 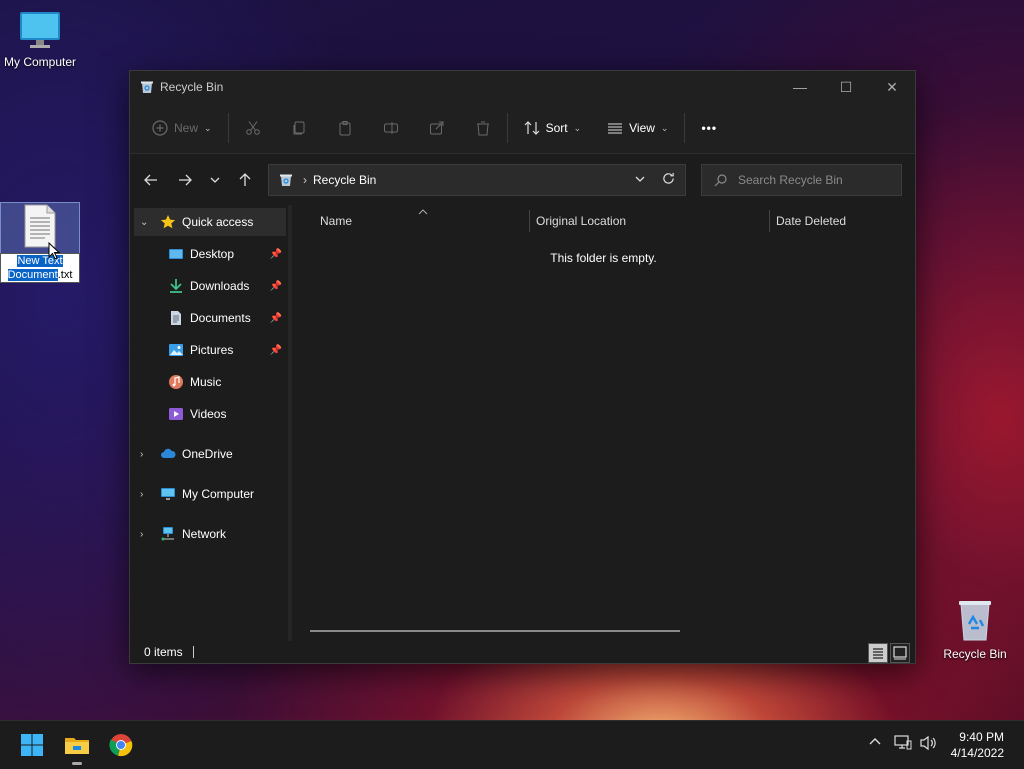 I want to click on new-button: New ⌄, so click(x=182, y=128).